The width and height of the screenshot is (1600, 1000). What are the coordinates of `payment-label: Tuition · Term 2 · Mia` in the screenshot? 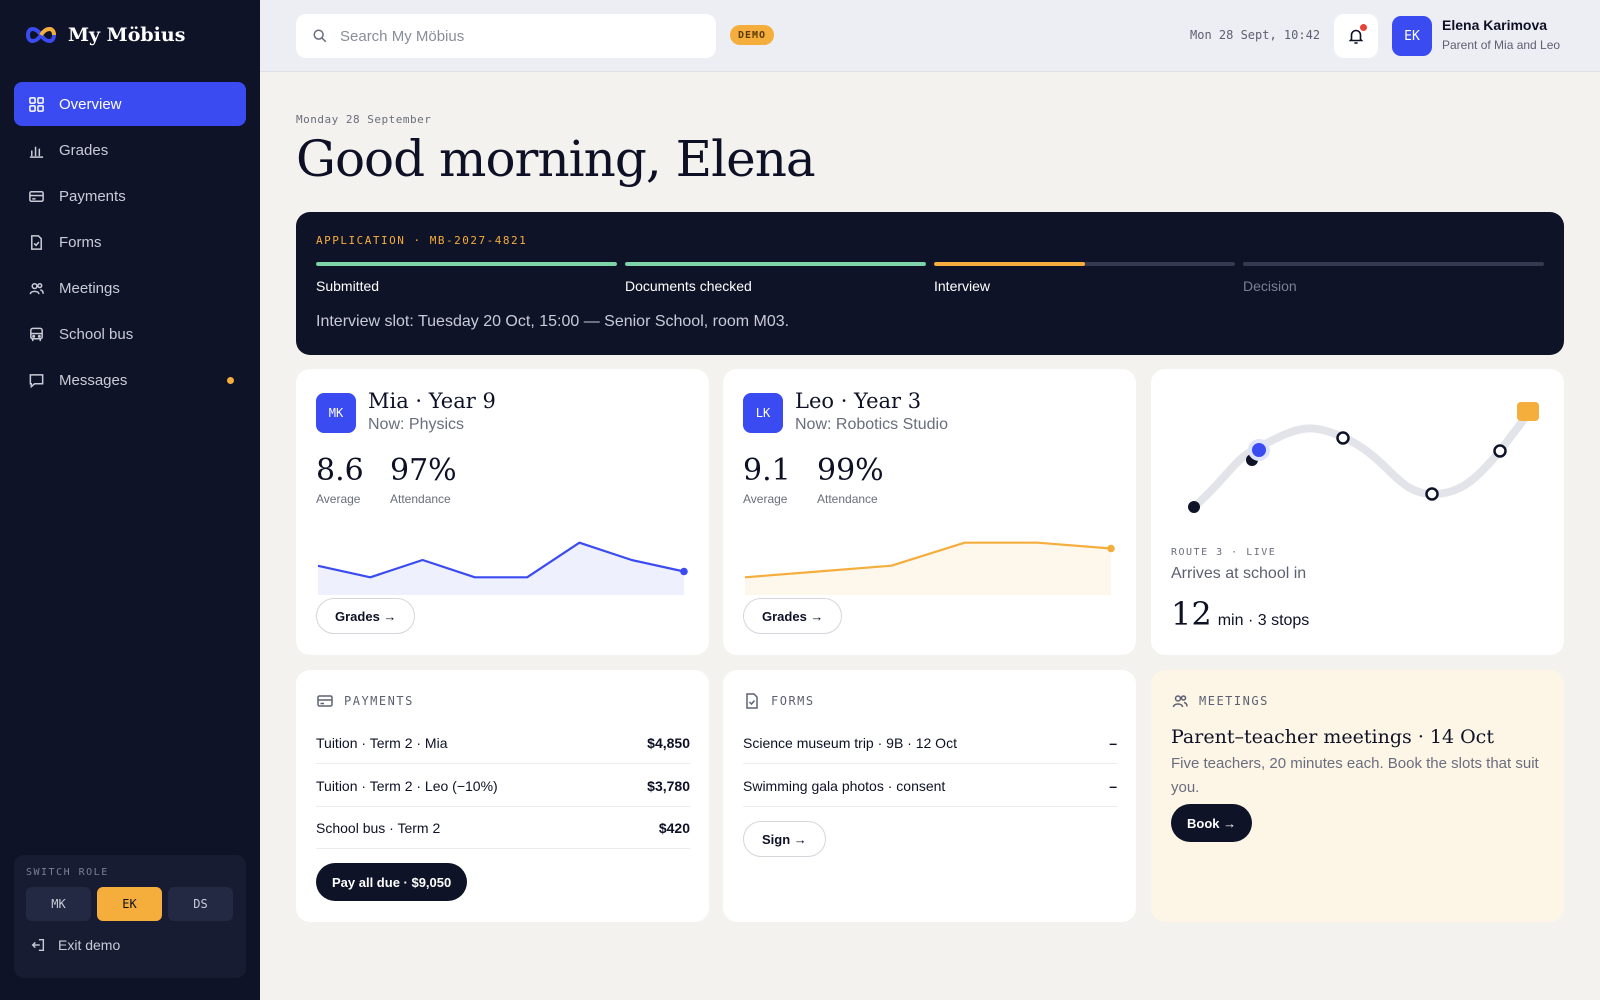 It's located at (382, 742).